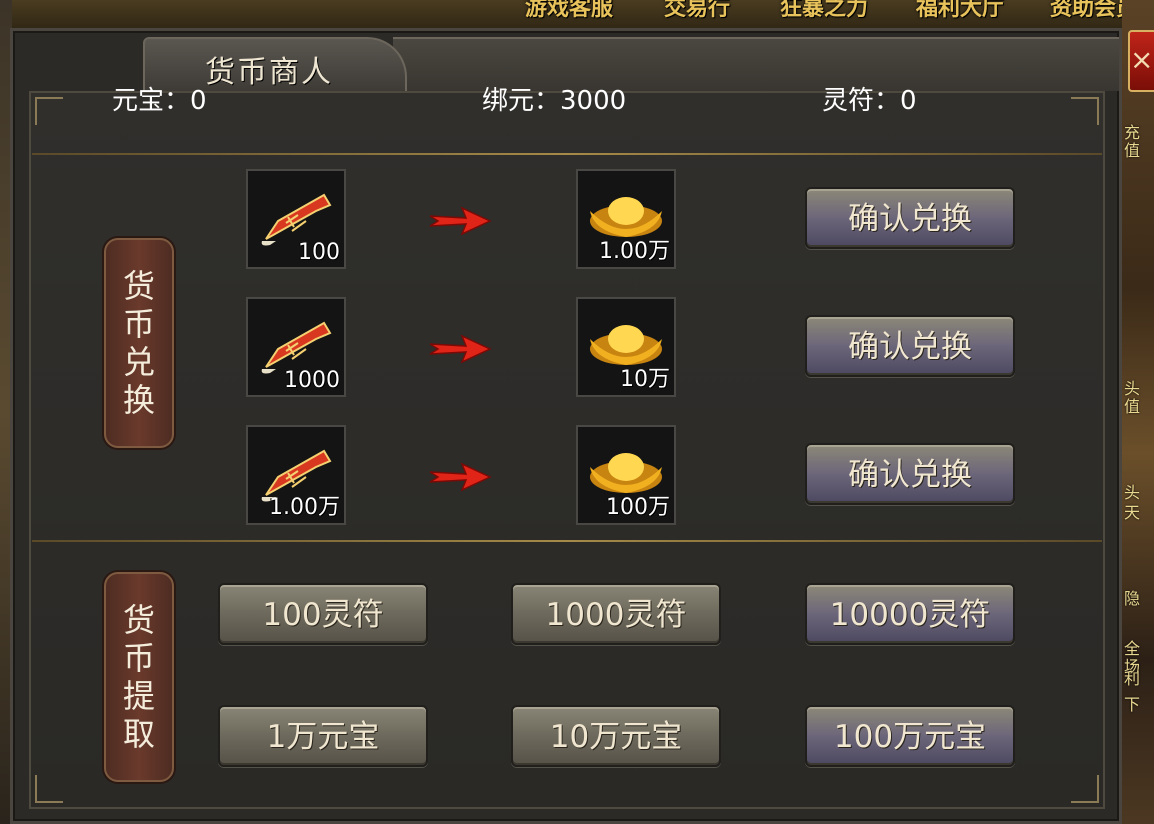 The image size is (1154, 824). What do you see at coordinates (1132, 704) in the screenshot?
I see `side-text: 下` at bounding box center [1132, 704].